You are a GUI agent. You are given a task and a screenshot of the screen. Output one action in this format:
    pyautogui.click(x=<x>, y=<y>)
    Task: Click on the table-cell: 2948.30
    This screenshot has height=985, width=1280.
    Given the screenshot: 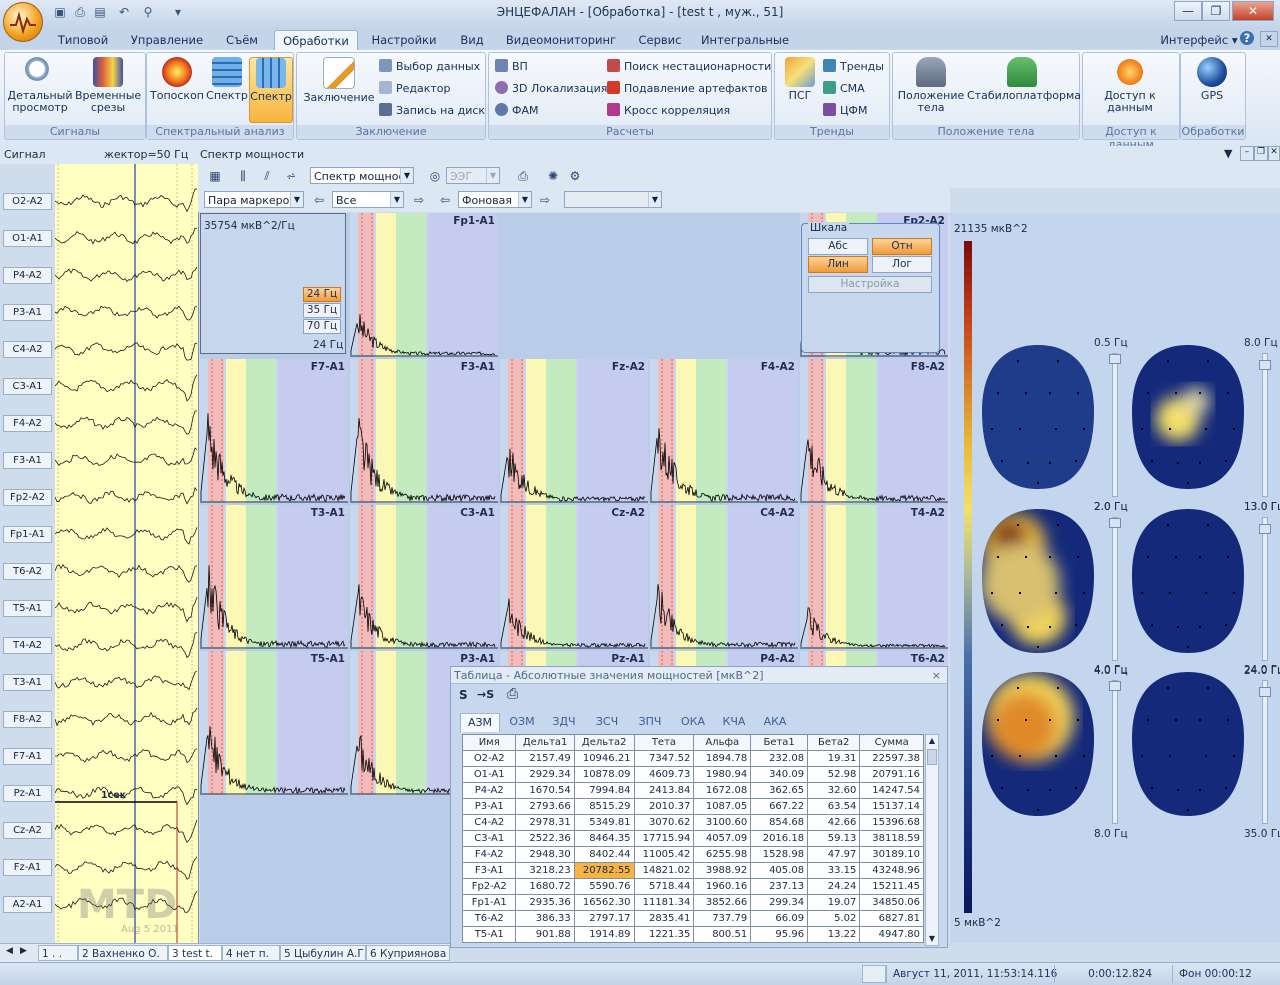 What is the action you would take?
    pyautogui.click(x=545, y=854)
    